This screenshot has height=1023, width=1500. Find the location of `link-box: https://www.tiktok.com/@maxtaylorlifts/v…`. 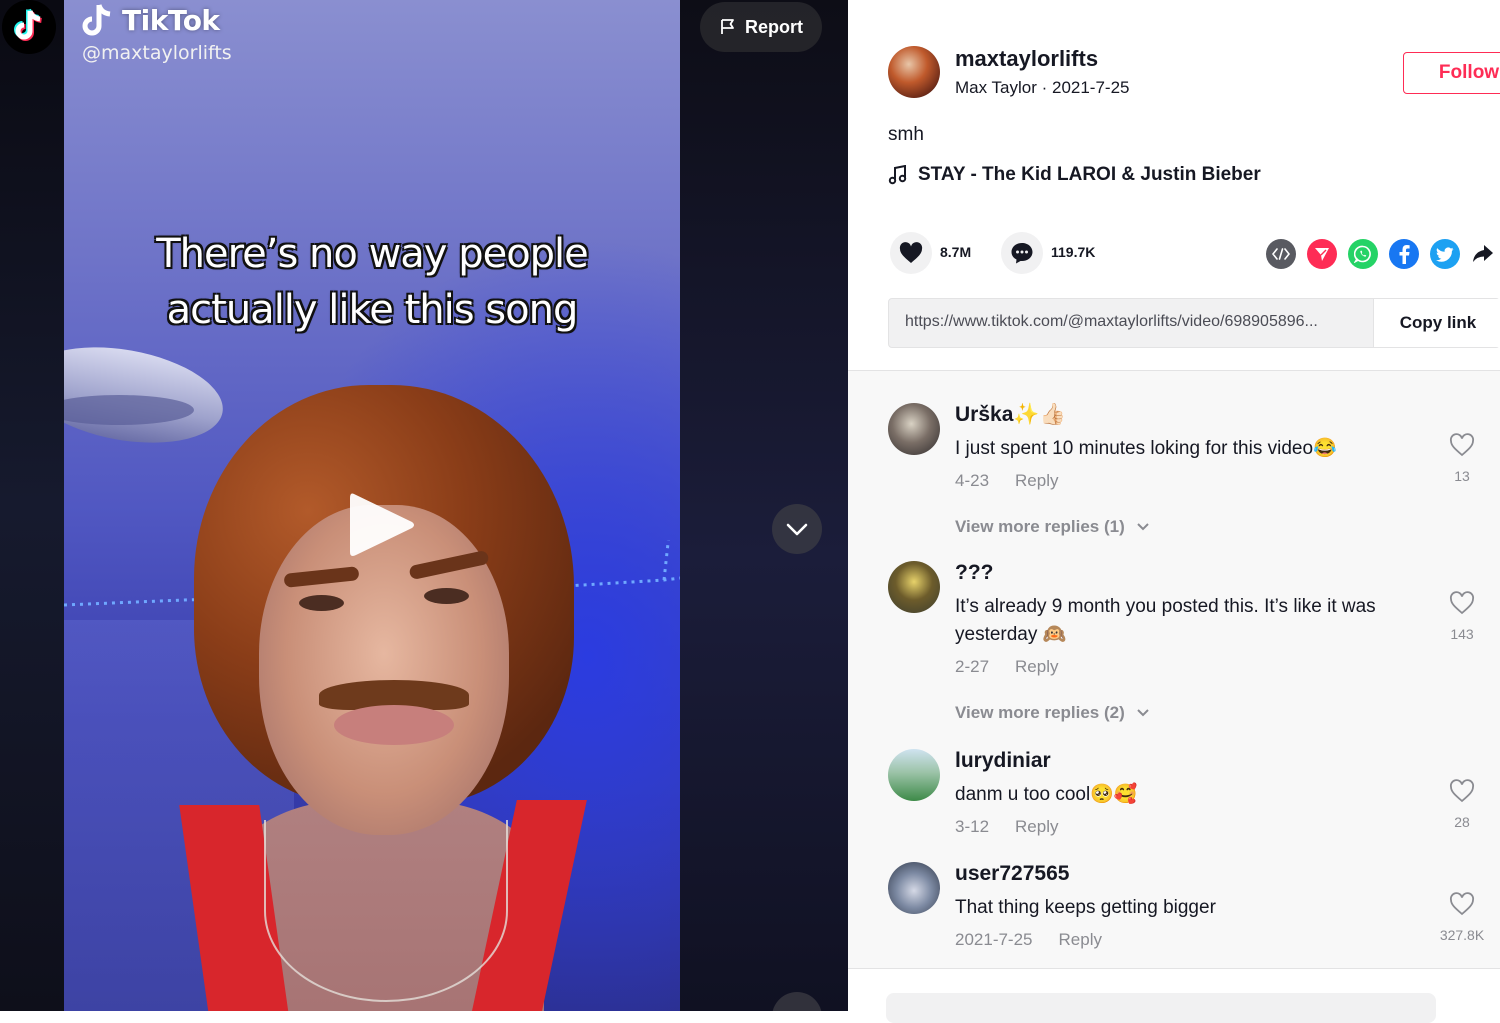

link-box: https://www.tiktok.com/@maxtaylorlifts/v… is located at coordinates (1194, 323).